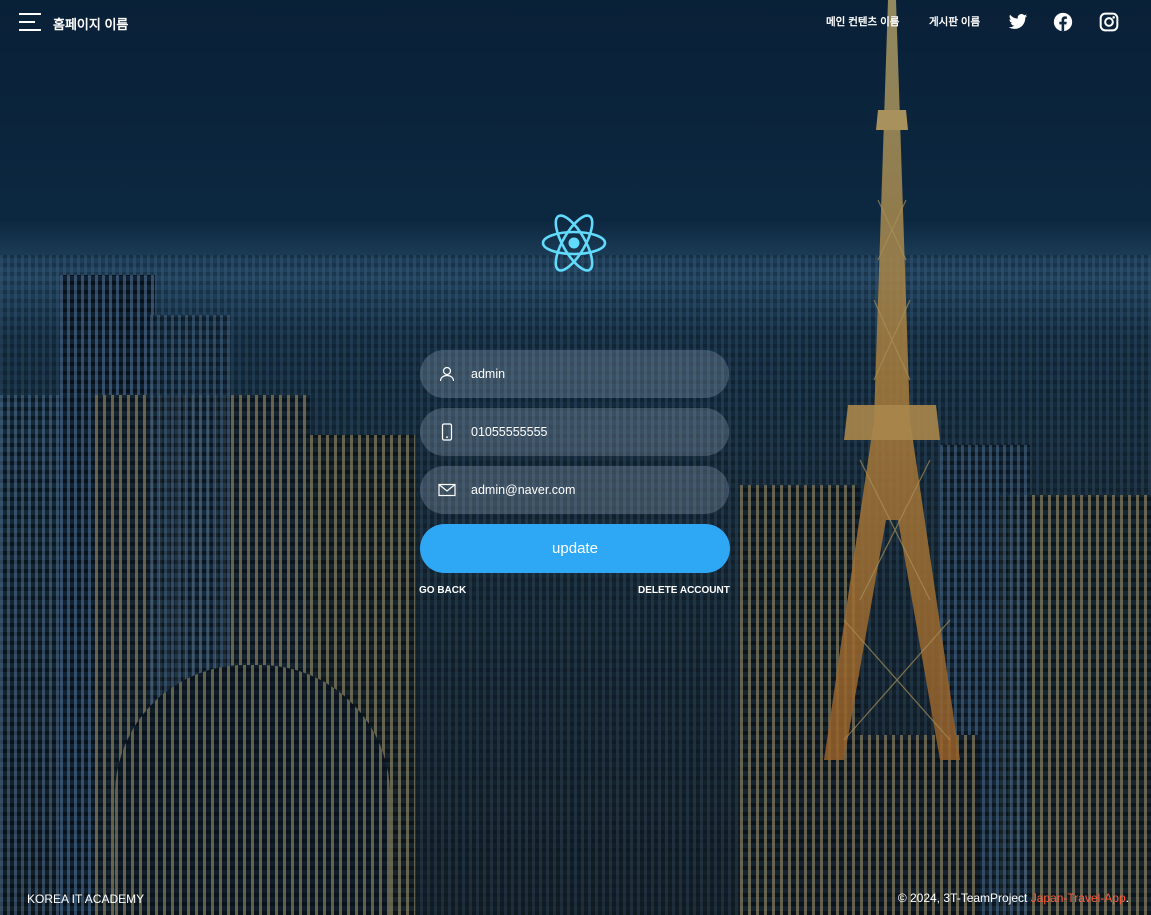 The width and height of the screenshot is (1151, 915). I want to click on phone-icon, so click(447, 432).